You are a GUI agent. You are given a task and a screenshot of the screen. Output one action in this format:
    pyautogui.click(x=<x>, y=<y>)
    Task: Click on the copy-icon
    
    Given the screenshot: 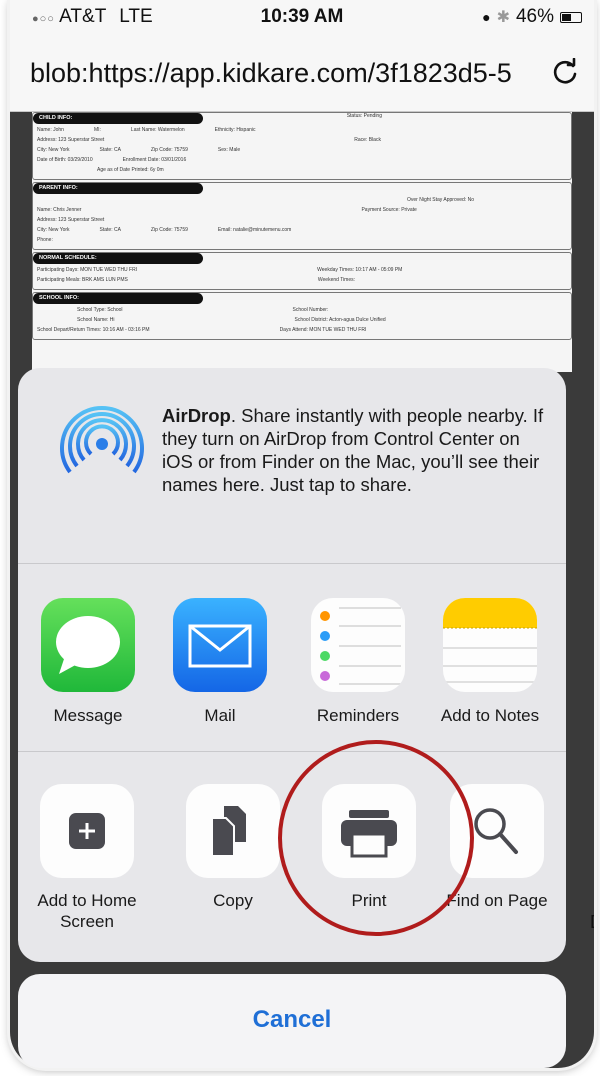 What is the action you would take?
    pyautogui.click(x=233, y=831)
    